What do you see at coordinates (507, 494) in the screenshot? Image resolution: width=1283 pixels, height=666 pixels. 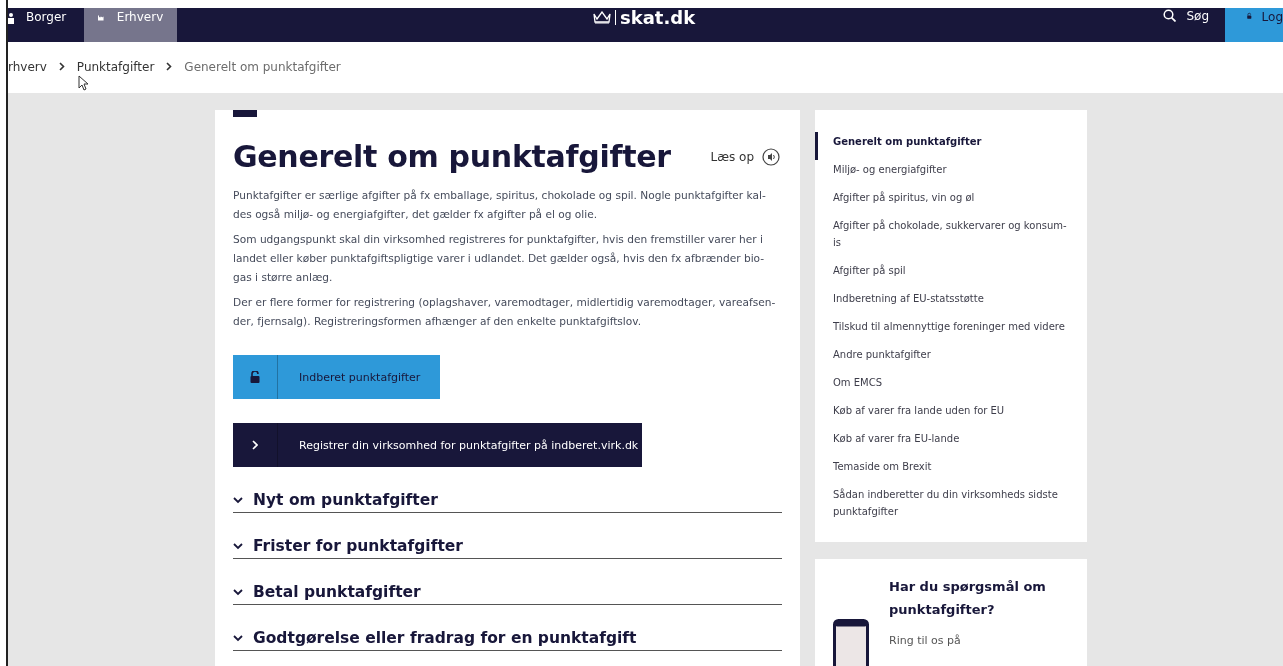 I see `accordion-header: Nyt om punktafgifter` at bounding box center [507, 494].